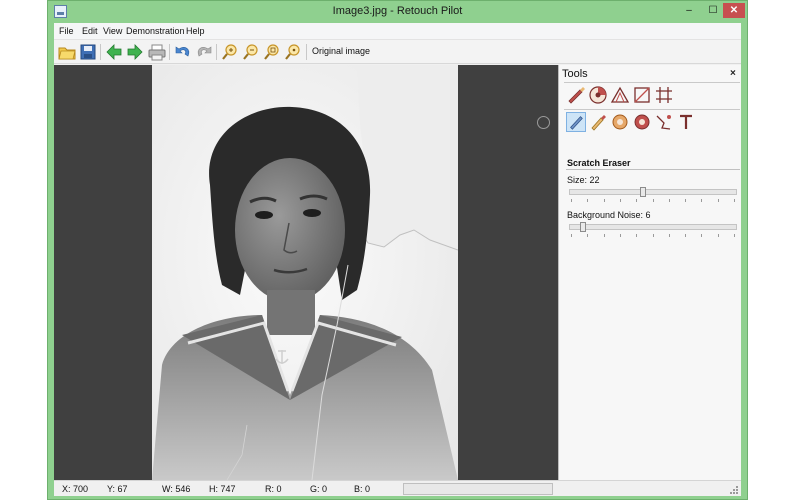 The width and height of the screenshot is (799, 500). What do you see at coordinates (583, 180) in the screenshot?
I see `size-label: Size: 22` at bounding box center [583, 180].